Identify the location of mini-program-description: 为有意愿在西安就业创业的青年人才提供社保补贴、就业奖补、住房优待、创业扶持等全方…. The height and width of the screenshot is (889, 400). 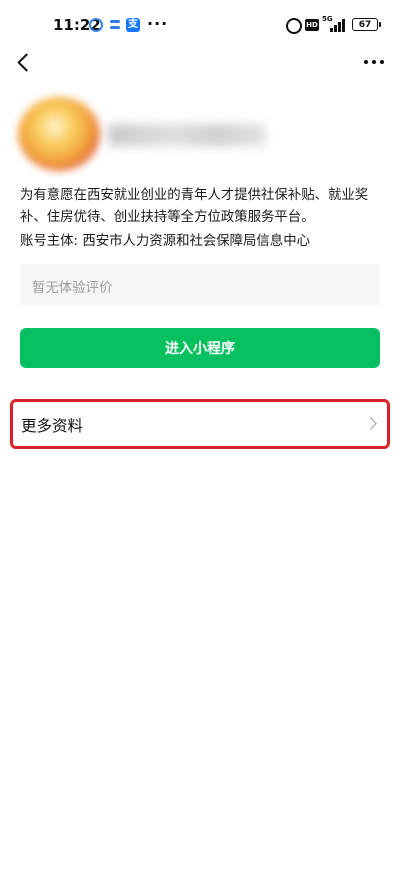
(194, 206).